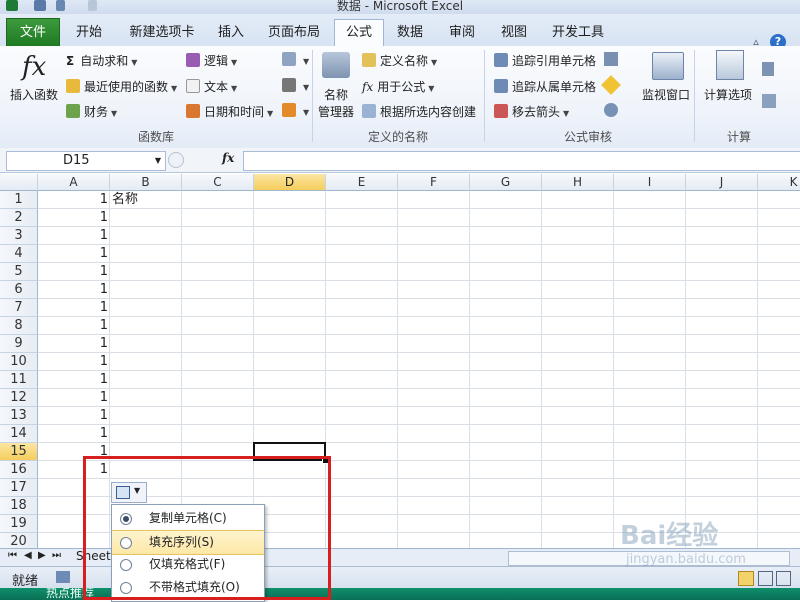 This screenshot has width=800, height=602. I want to click on cell-A14: 1, so click(73, 434).